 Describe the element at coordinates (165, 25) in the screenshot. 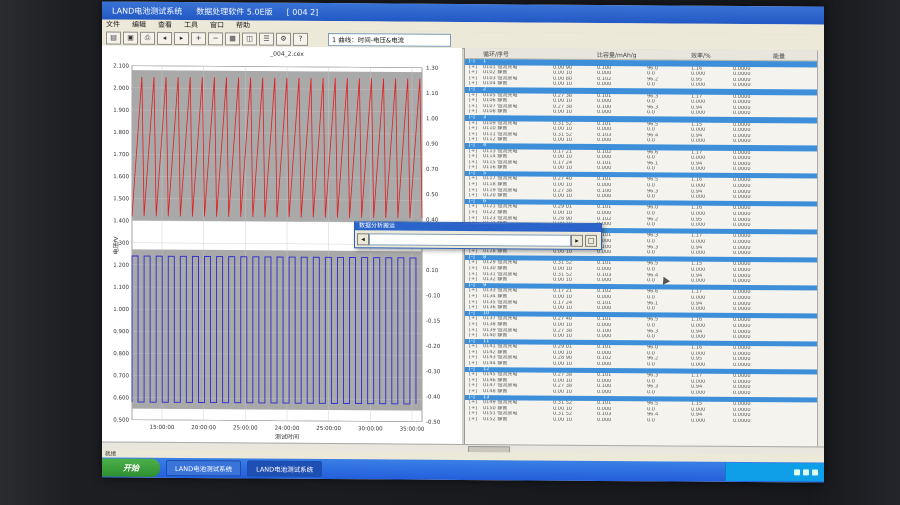

I see `menu-view: 查看` at that location.